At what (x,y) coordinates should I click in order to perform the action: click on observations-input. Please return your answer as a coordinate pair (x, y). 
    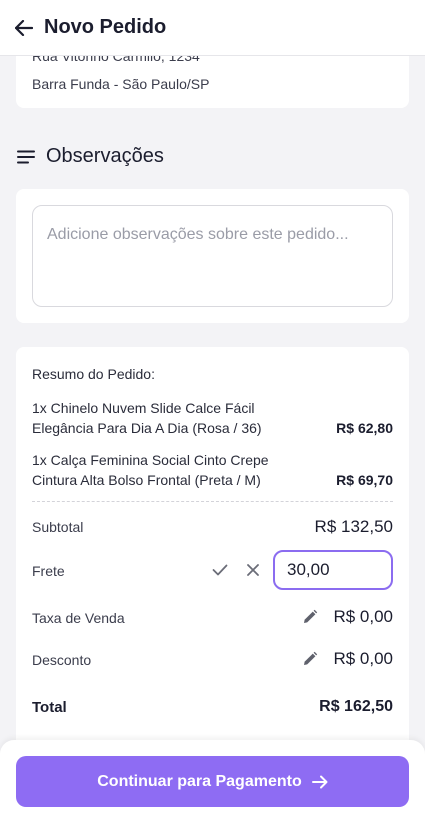
    Looking at the image, I should click on (212, 256).